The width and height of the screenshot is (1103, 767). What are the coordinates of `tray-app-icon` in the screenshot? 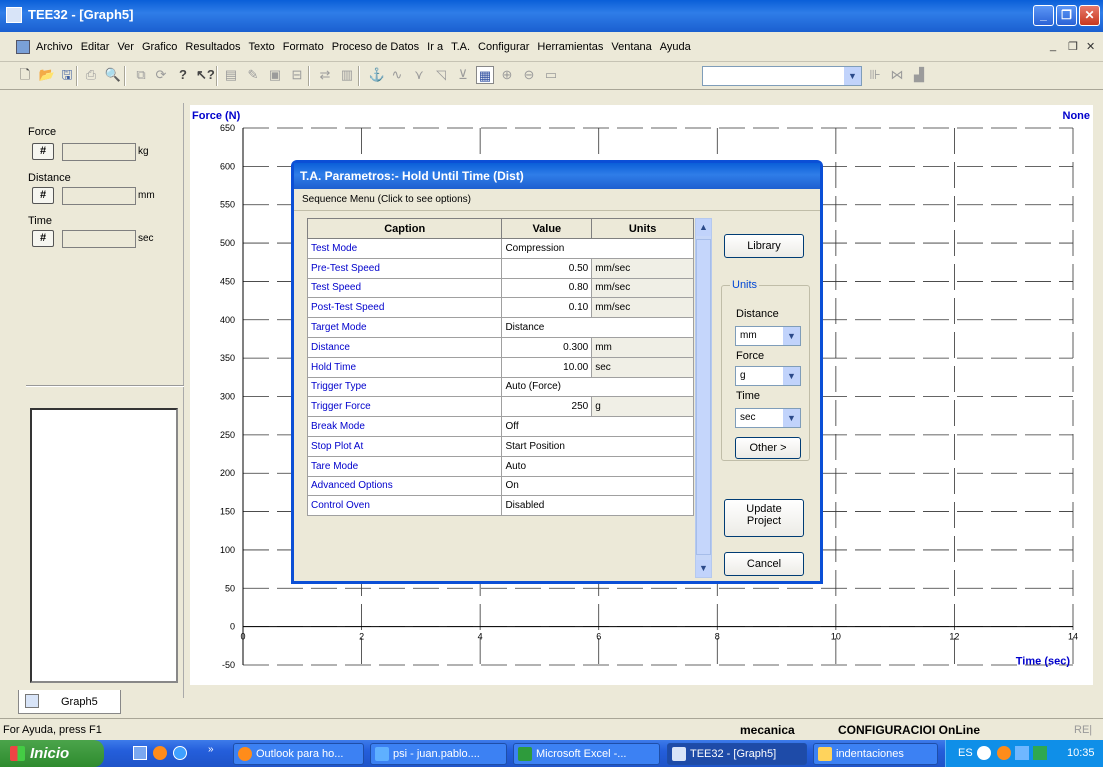 It's located at (1040, 753).